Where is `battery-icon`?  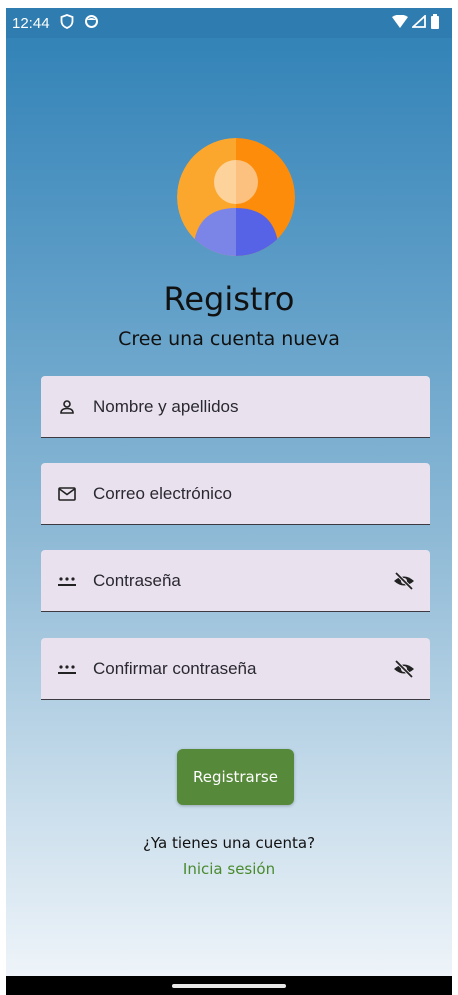
battery-icon is located at coordinates (435, 23).